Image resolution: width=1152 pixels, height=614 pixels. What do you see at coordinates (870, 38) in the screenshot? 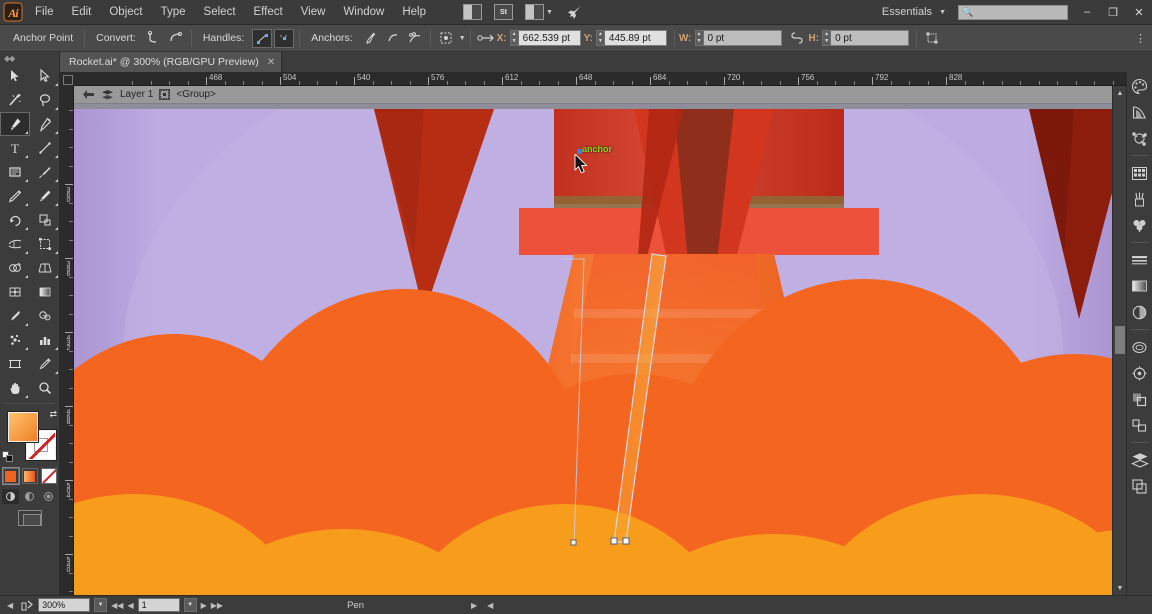
I see `h-input: 0 pt` at bounding box center [870, 38].